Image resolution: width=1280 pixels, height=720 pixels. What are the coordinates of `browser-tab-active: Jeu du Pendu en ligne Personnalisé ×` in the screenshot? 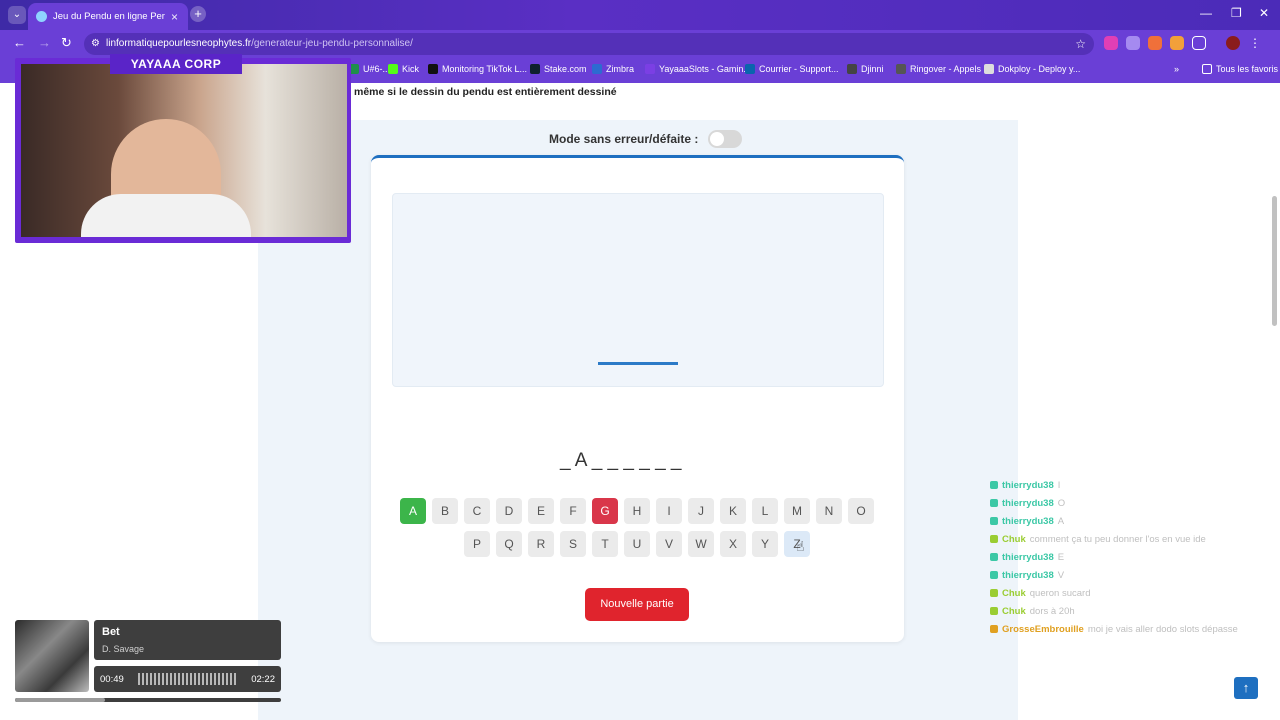 It's located at (108, 16).